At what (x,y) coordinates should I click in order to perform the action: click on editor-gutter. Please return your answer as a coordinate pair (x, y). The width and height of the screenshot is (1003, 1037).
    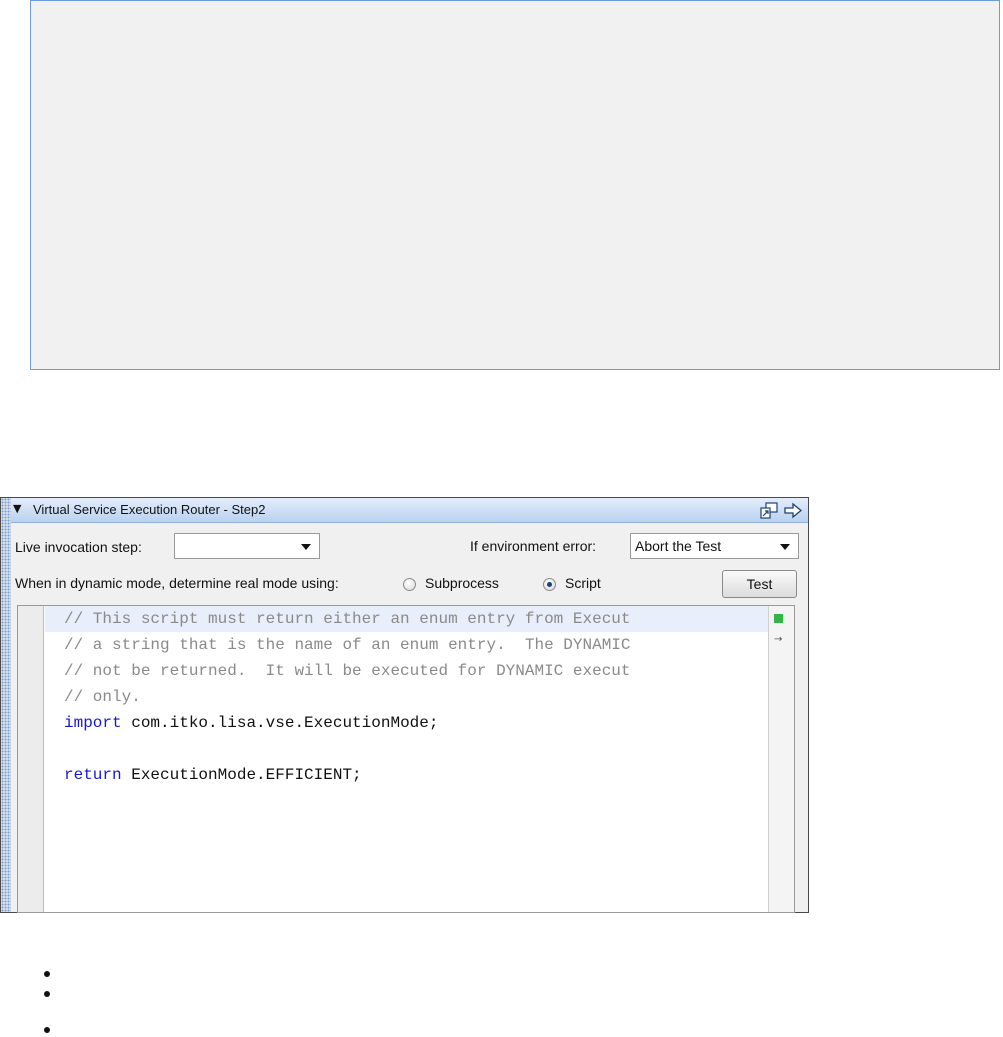
    Looking at the image, I should click on (31, 759).